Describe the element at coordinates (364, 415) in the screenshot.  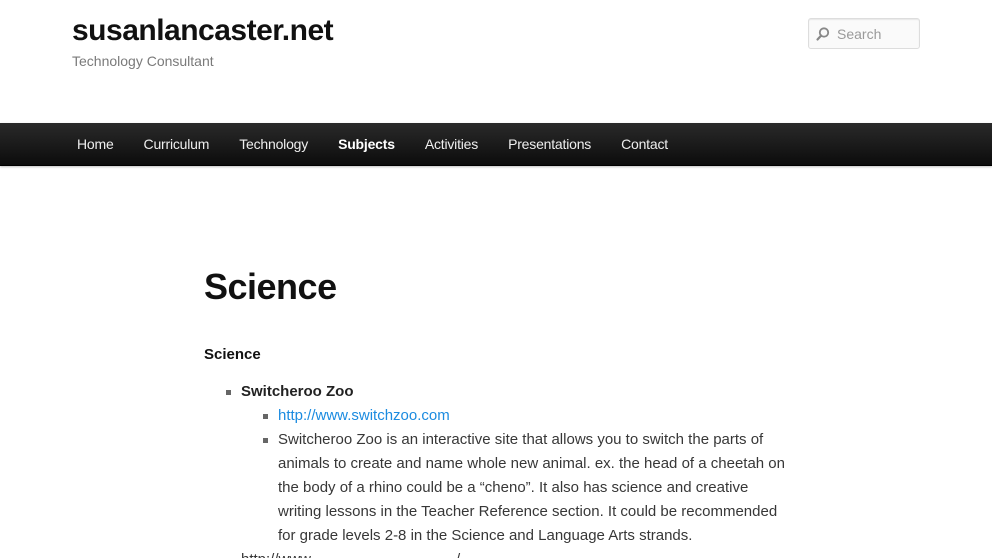
I see `resource-link: http://www.switchzoo.com` at that location.